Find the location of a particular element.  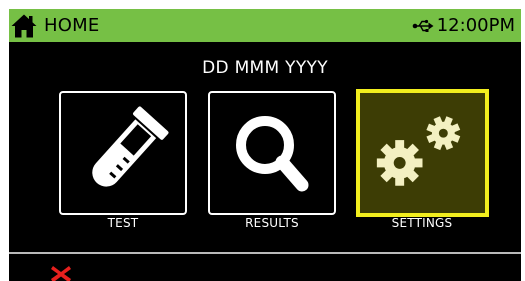

test-button is located at coordinates (123, 153).